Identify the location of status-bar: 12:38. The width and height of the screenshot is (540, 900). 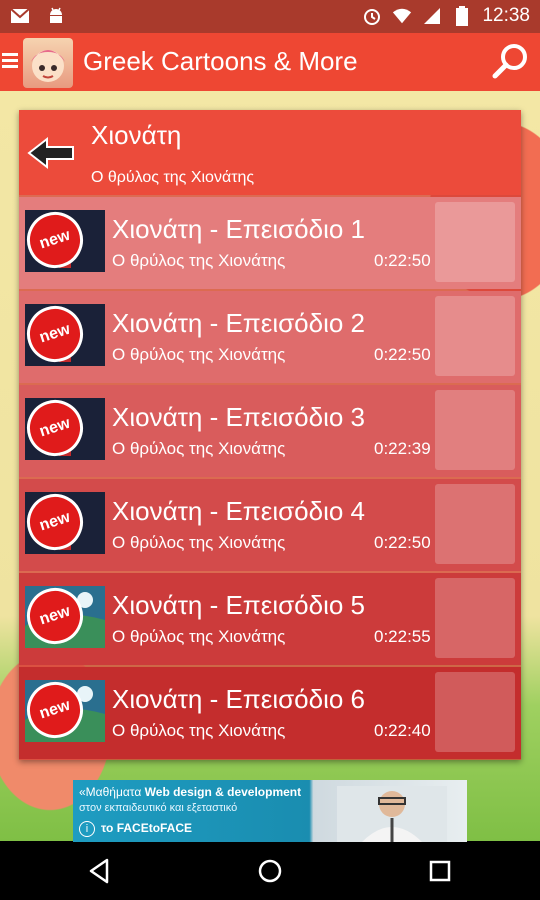
(270, 16).